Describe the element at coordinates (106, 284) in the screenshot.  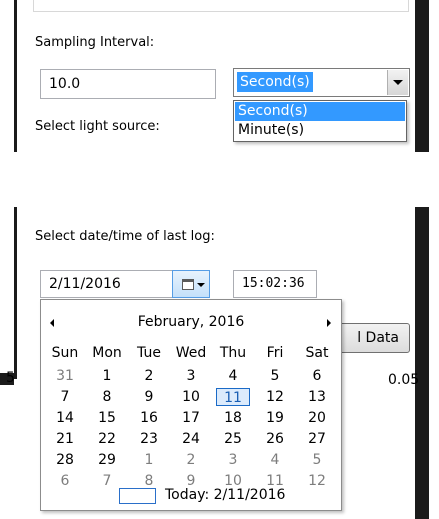
I see `last-log-date-input: 2/11/2016` at that location.